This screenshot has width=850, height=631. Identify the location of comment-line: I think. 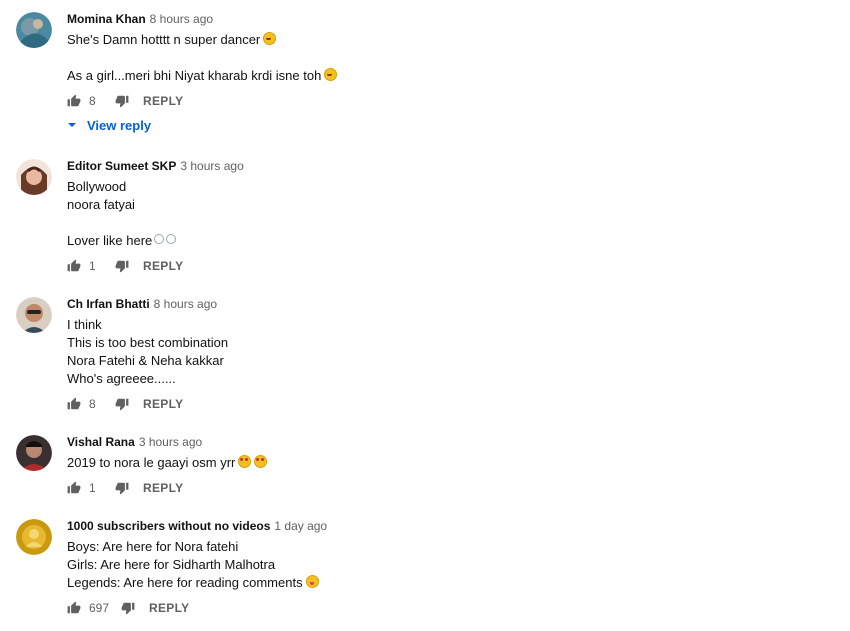
(84, 324).